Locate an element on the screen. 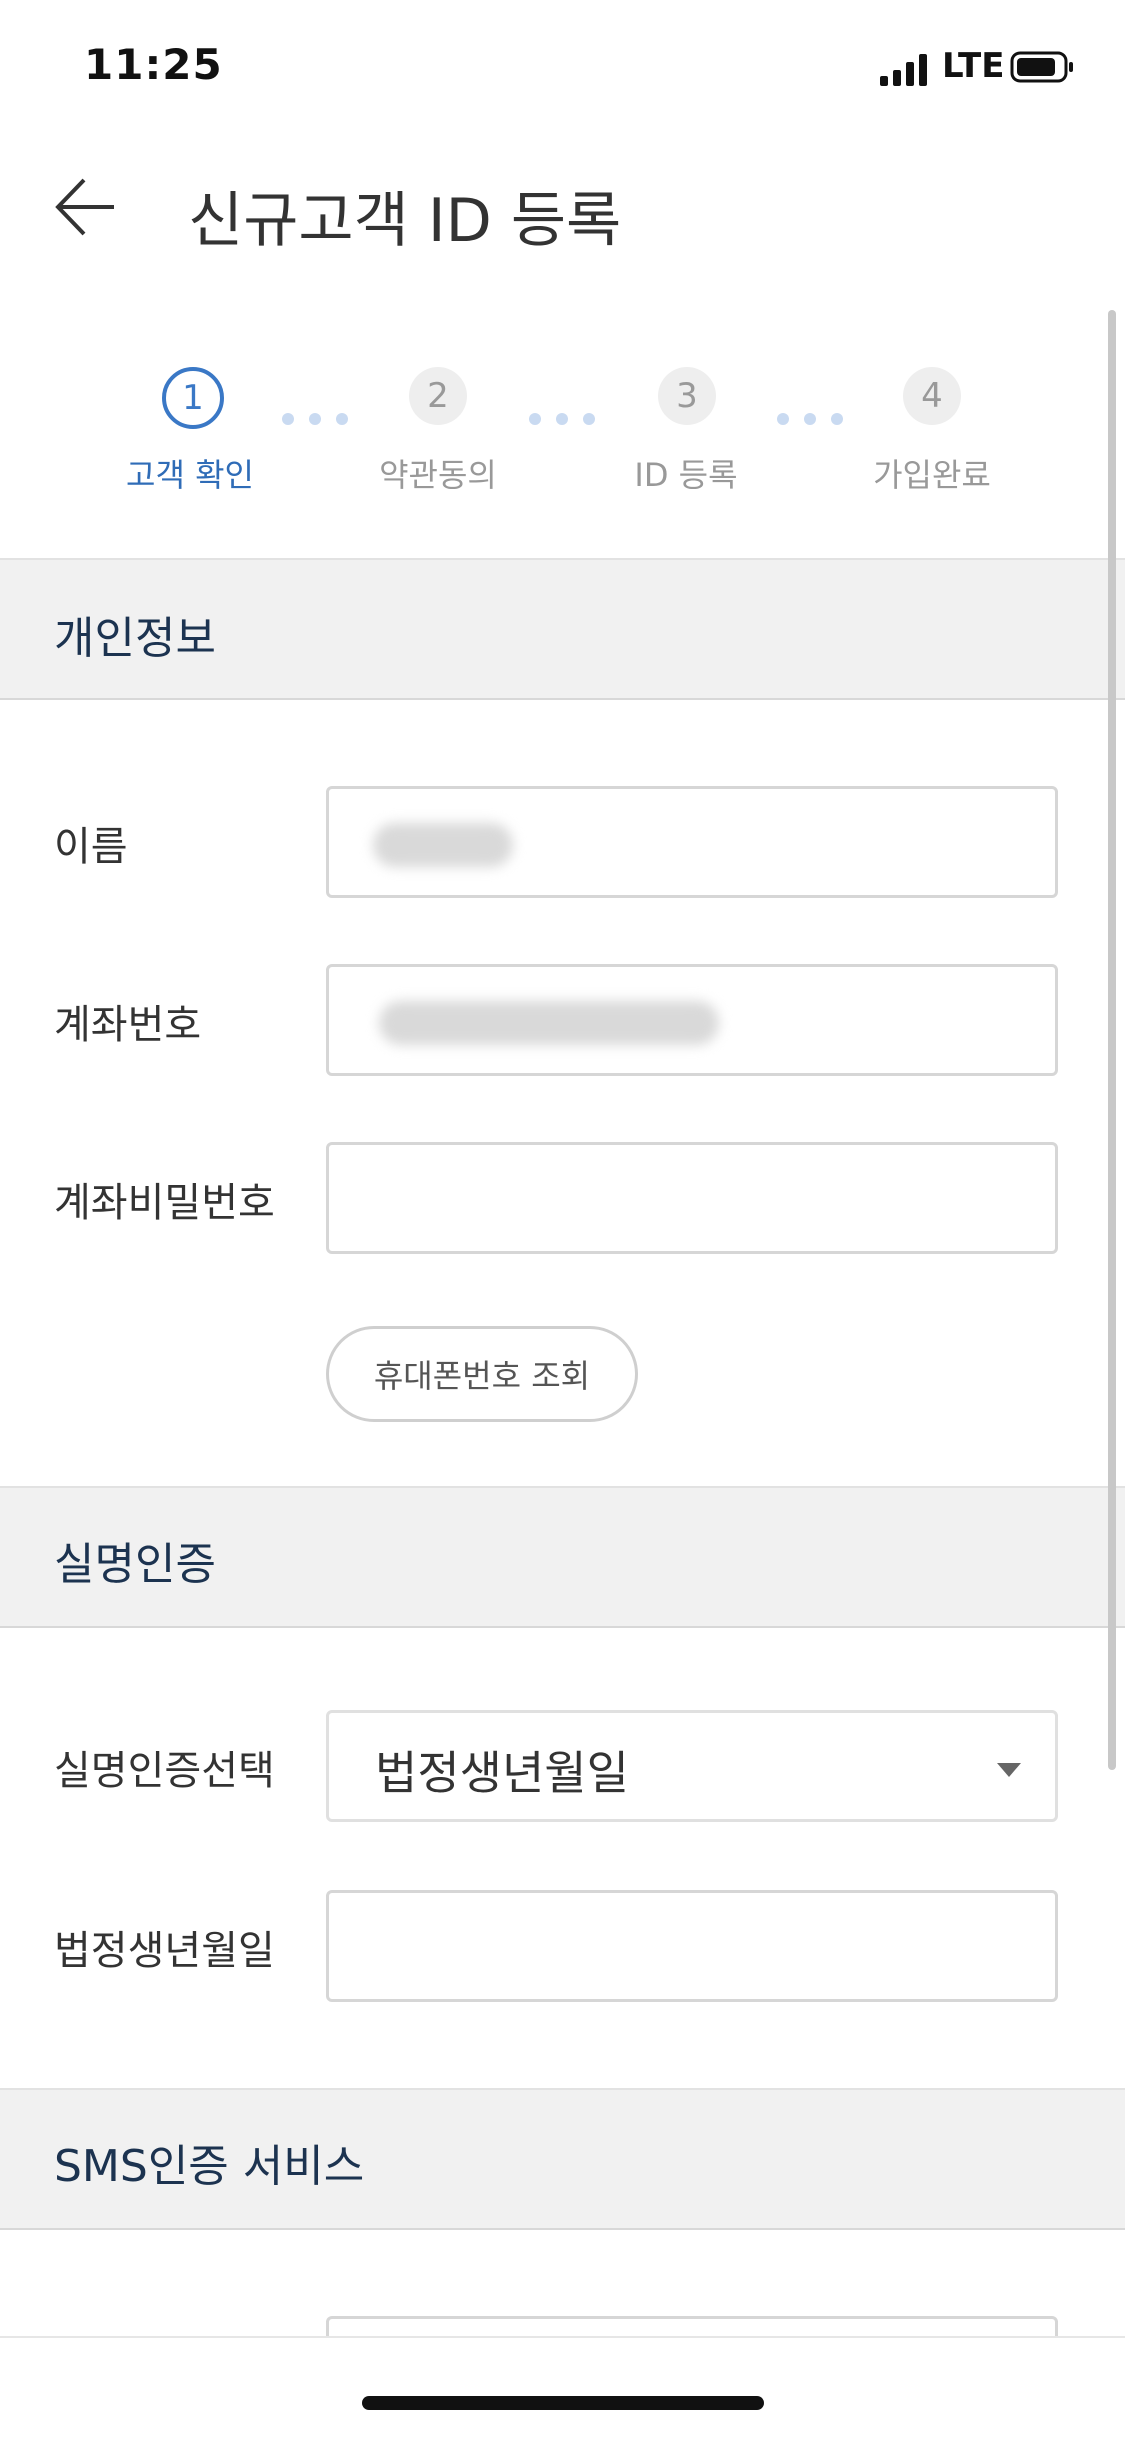 The height and width of the screenshot is (2438, 1125). step-3-label: ID 등록 is located at coordinates (686, 475).